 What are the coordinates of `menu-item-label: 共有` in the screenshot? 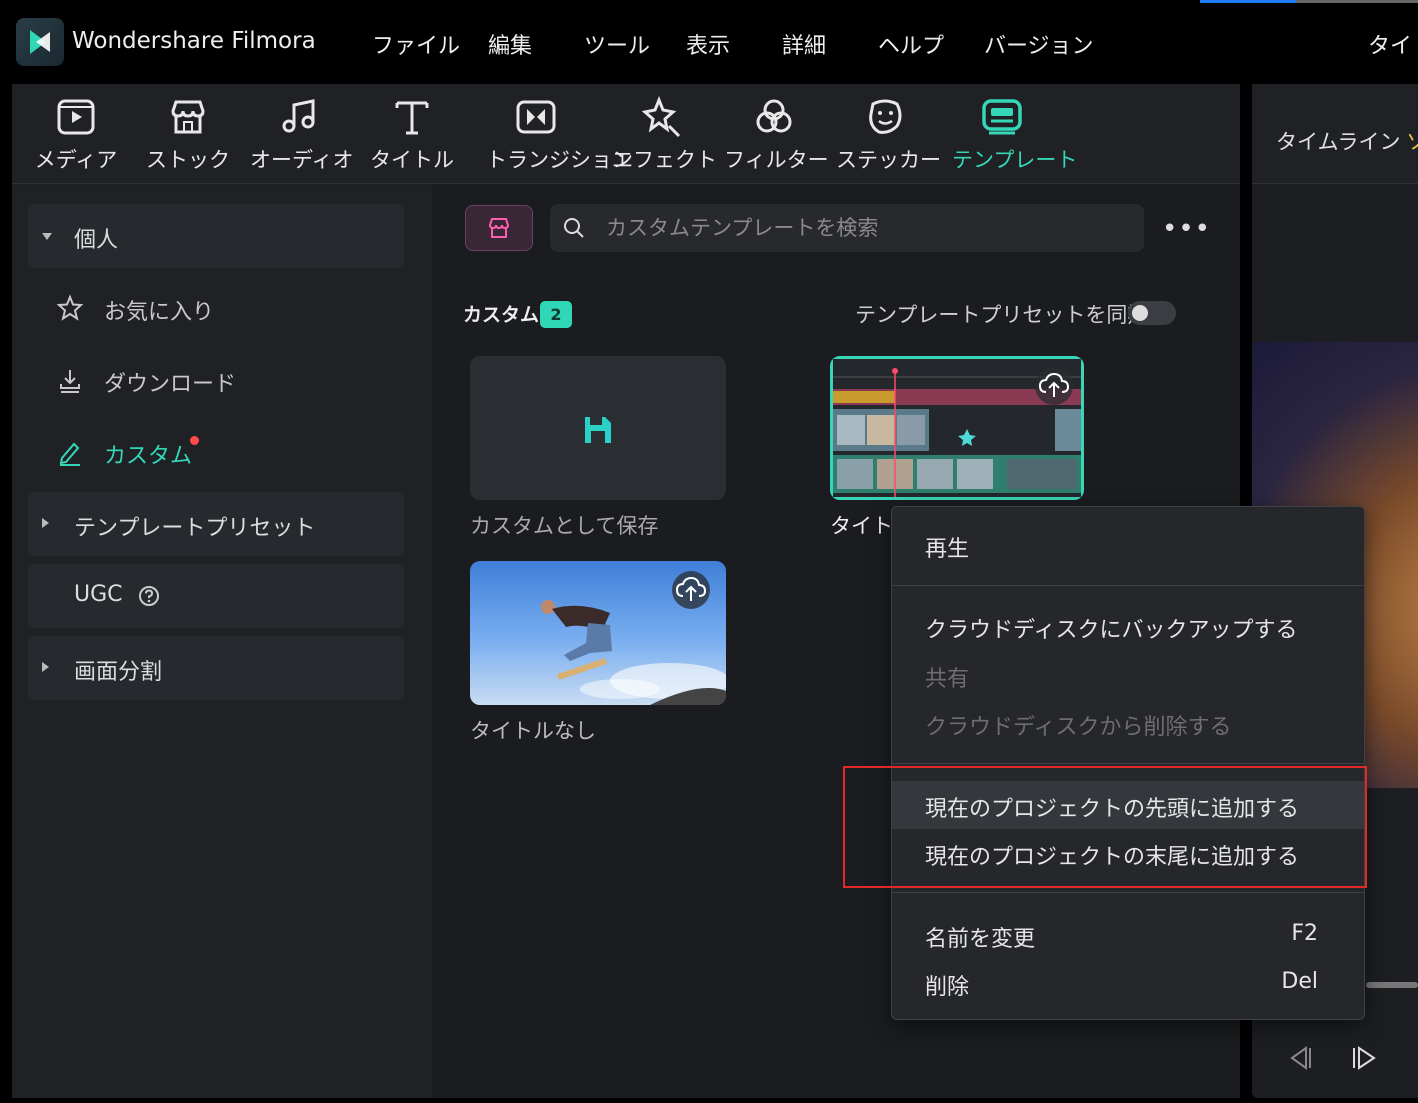 It's located at (947, 679).